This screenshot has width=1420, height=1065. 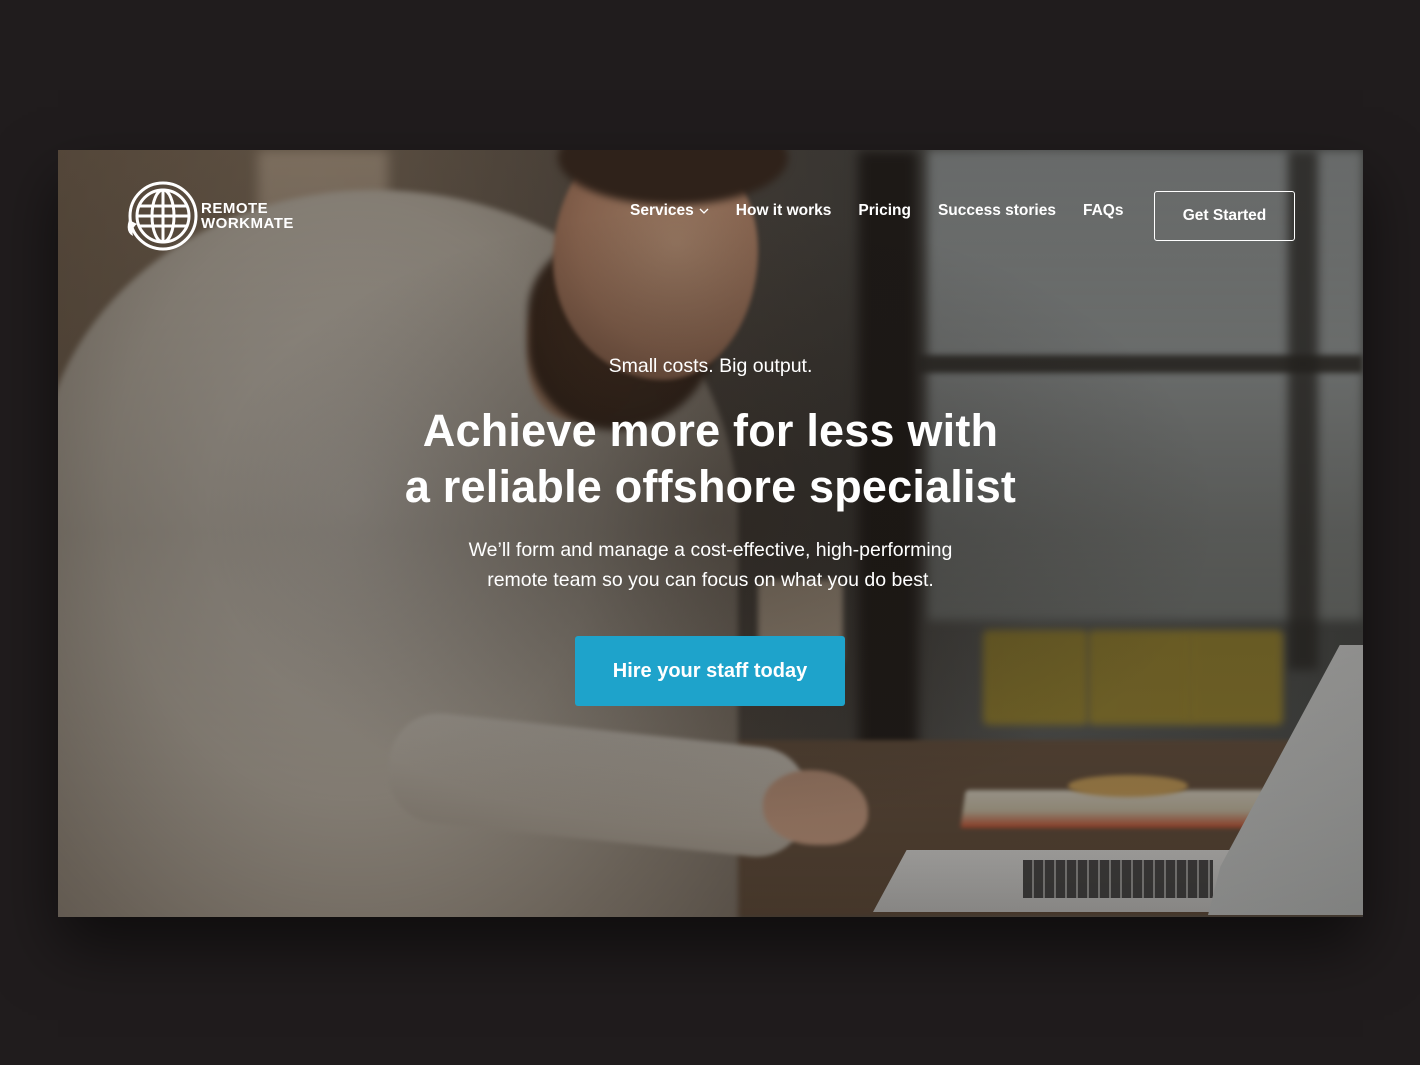 What do you see at coordinates (1103, 211) in the screenshot?
I see `nav-faqs: FAQs` at bounding box center [1103, 211].